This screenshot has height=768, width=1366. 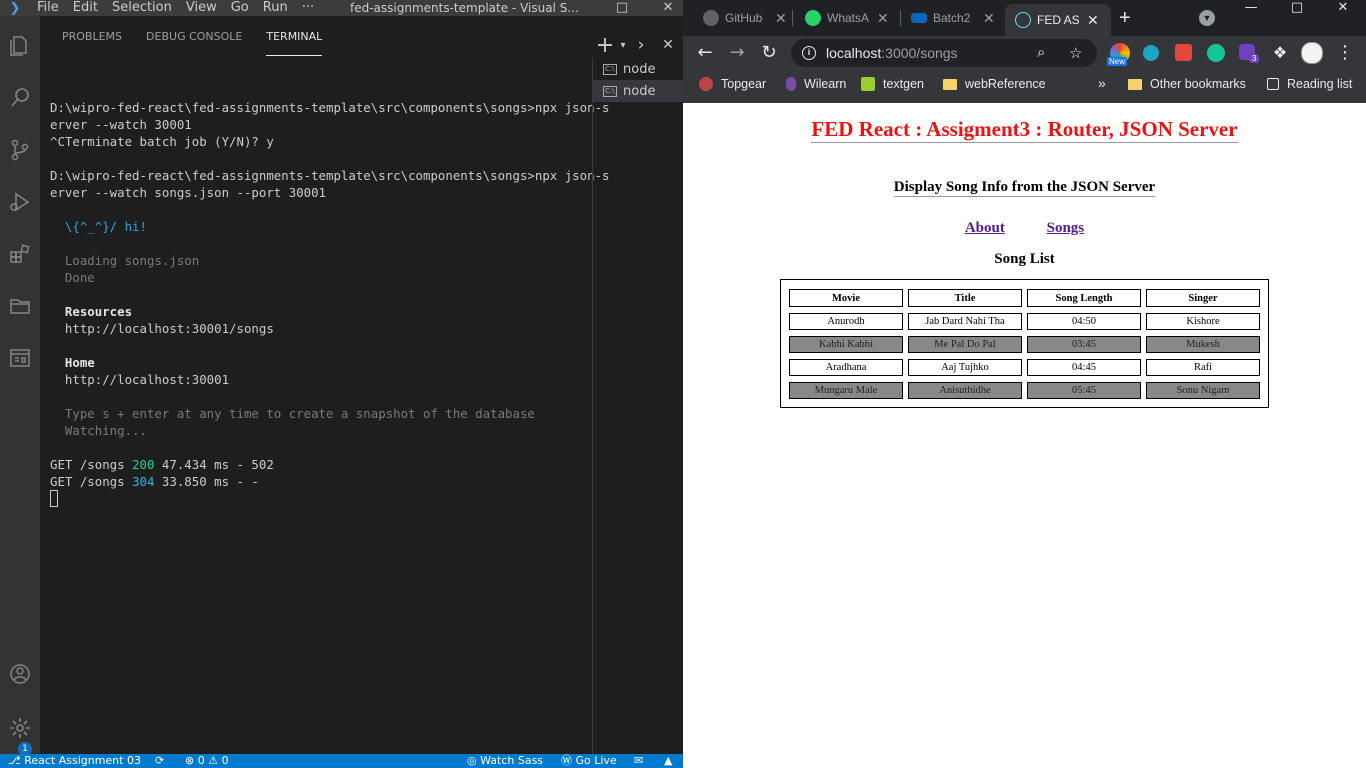 What do you see at coordinates (1084, 298) in the screenshot?
I see `column-header: Song Length` at bounding box center [1084, 298].